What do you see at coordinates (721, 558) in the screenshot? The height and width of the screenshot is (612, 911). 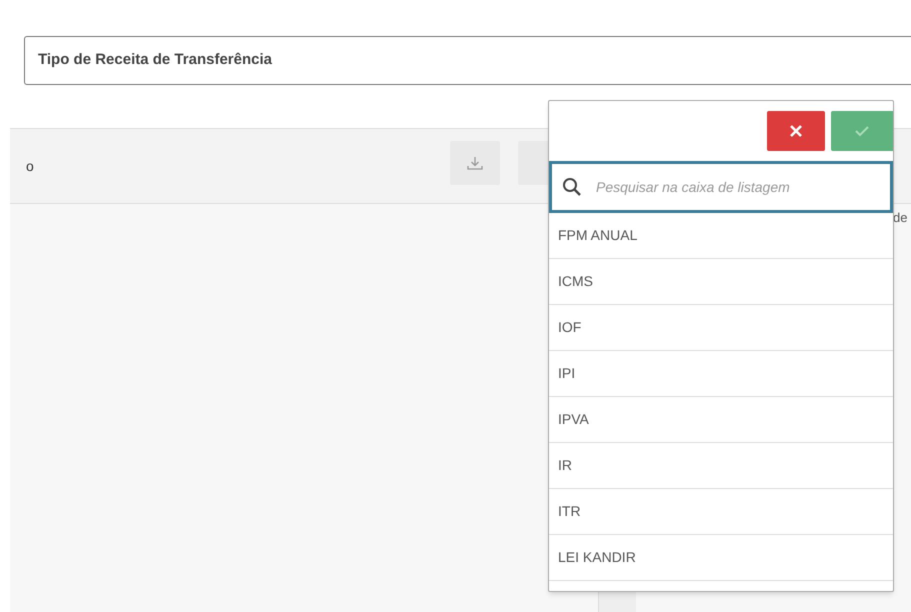 I see `list-item: LEI KANDIR` at bounding box center [721, 558].